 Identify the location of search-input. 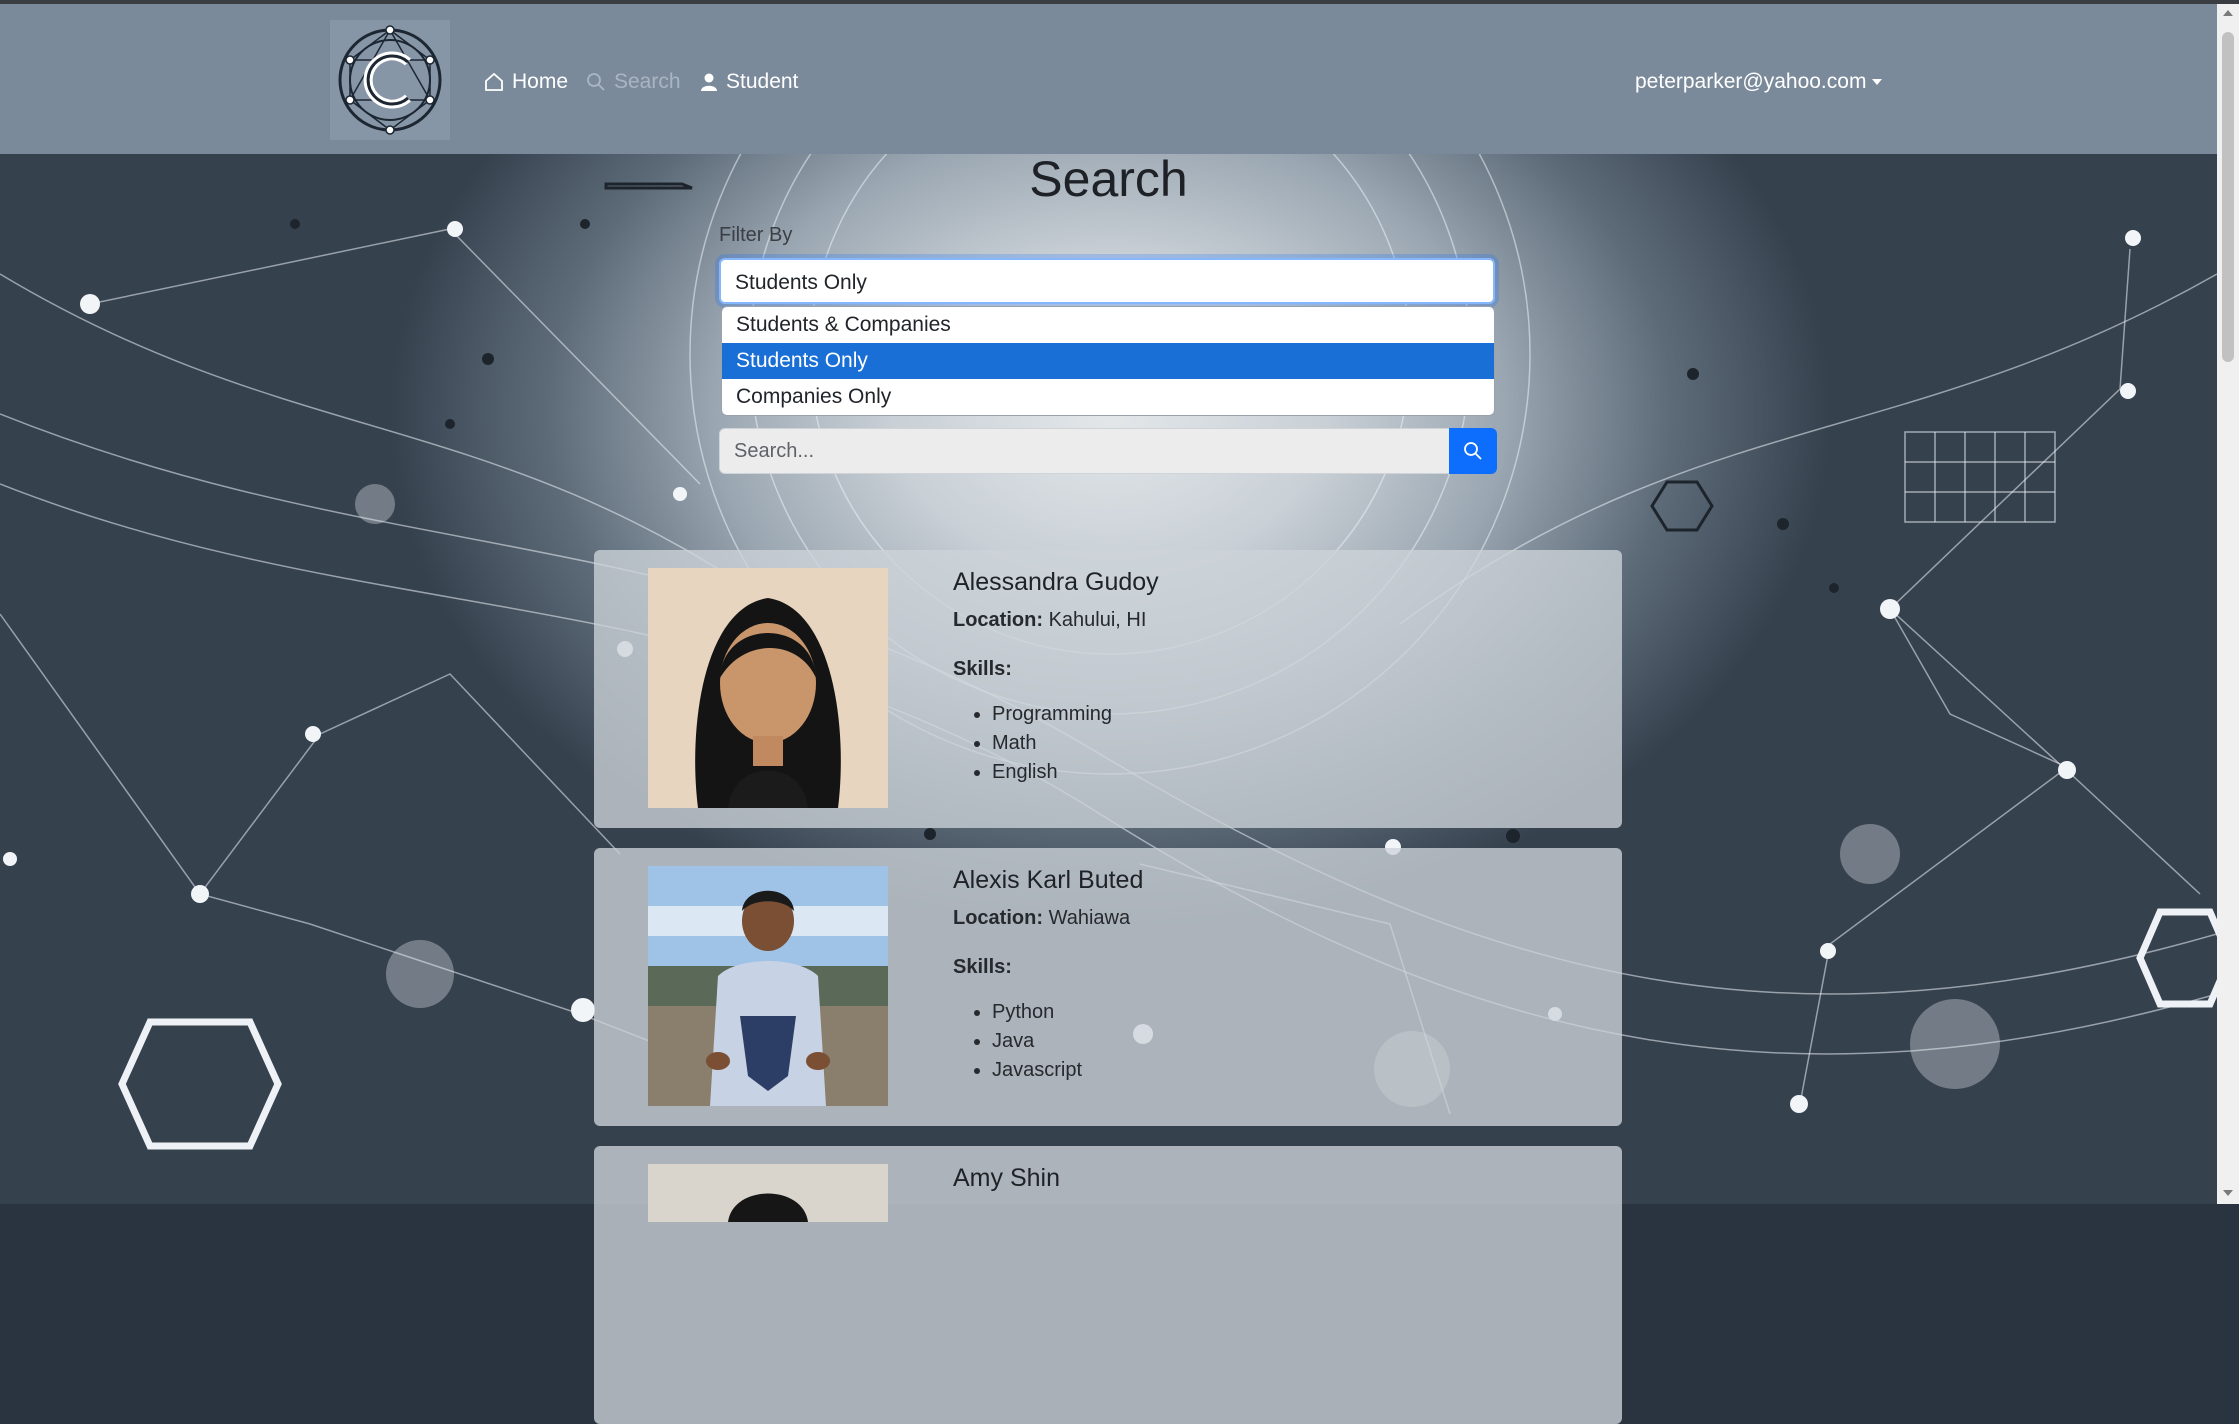
(1084, 451).